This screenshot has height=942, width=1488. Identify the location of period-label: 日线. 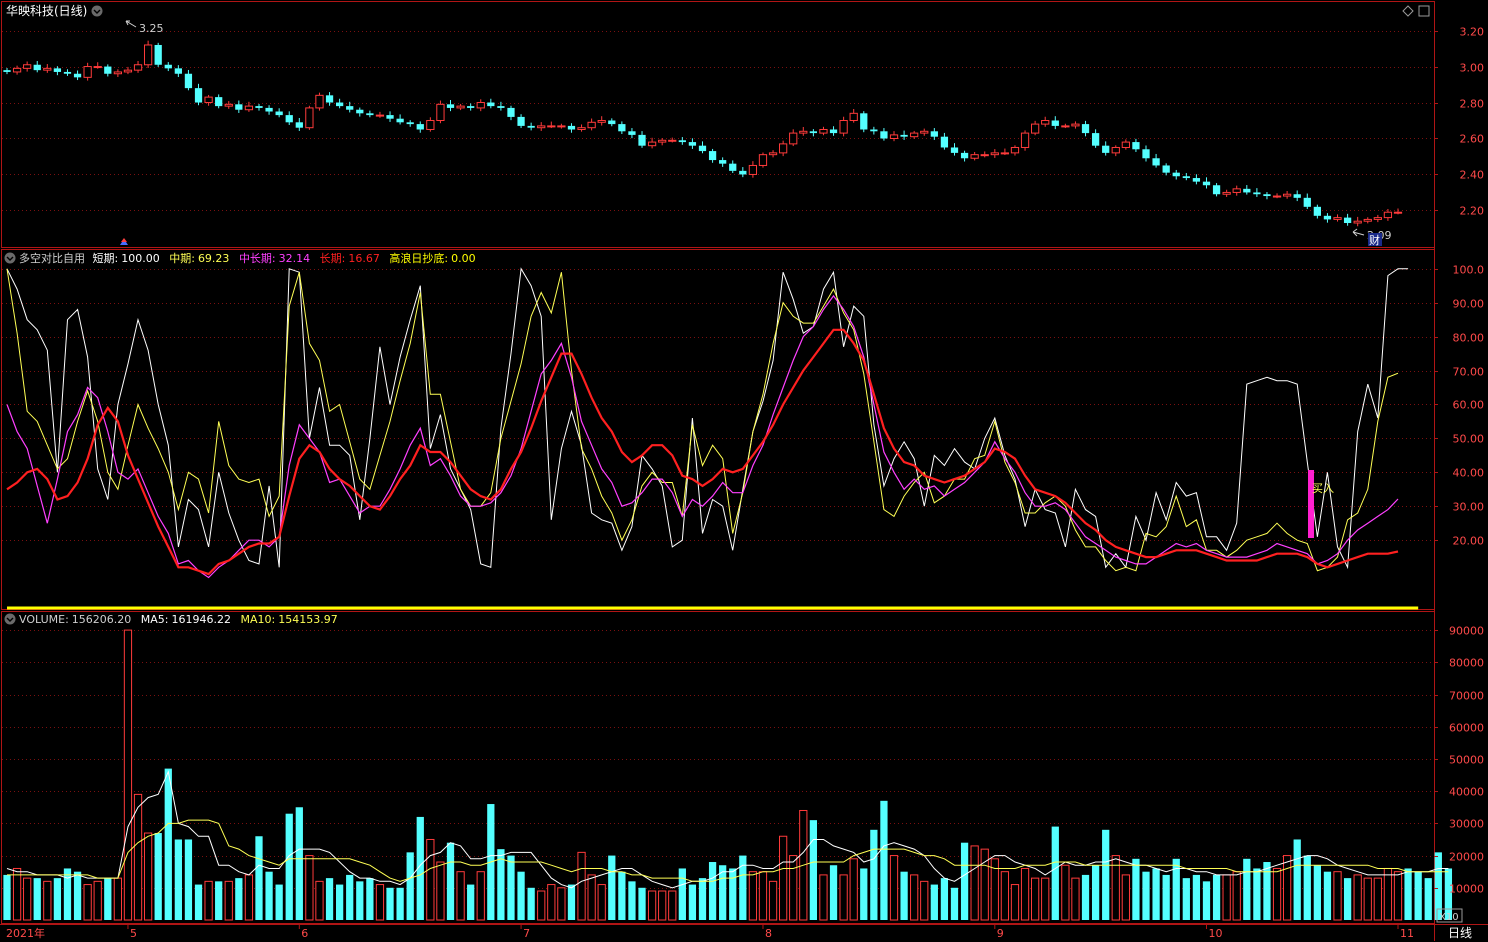
(1460, 933).